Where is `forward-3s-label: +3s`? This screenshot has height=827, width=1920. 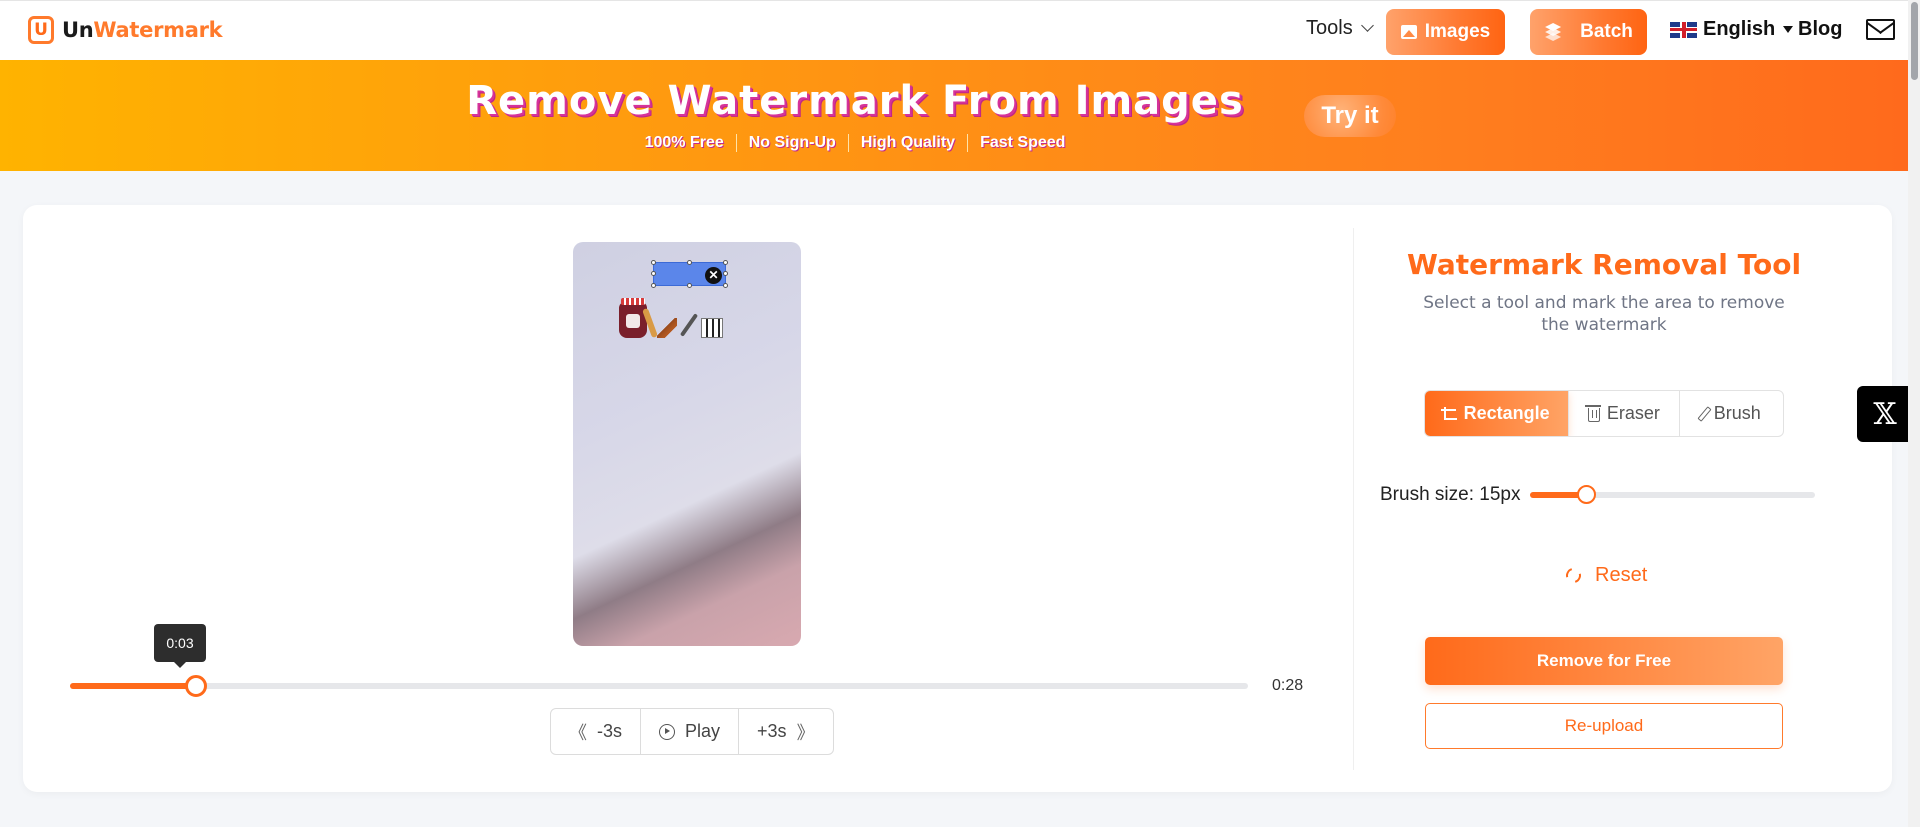 forward-3s-label: +3s is located at coordinates (772, 731).